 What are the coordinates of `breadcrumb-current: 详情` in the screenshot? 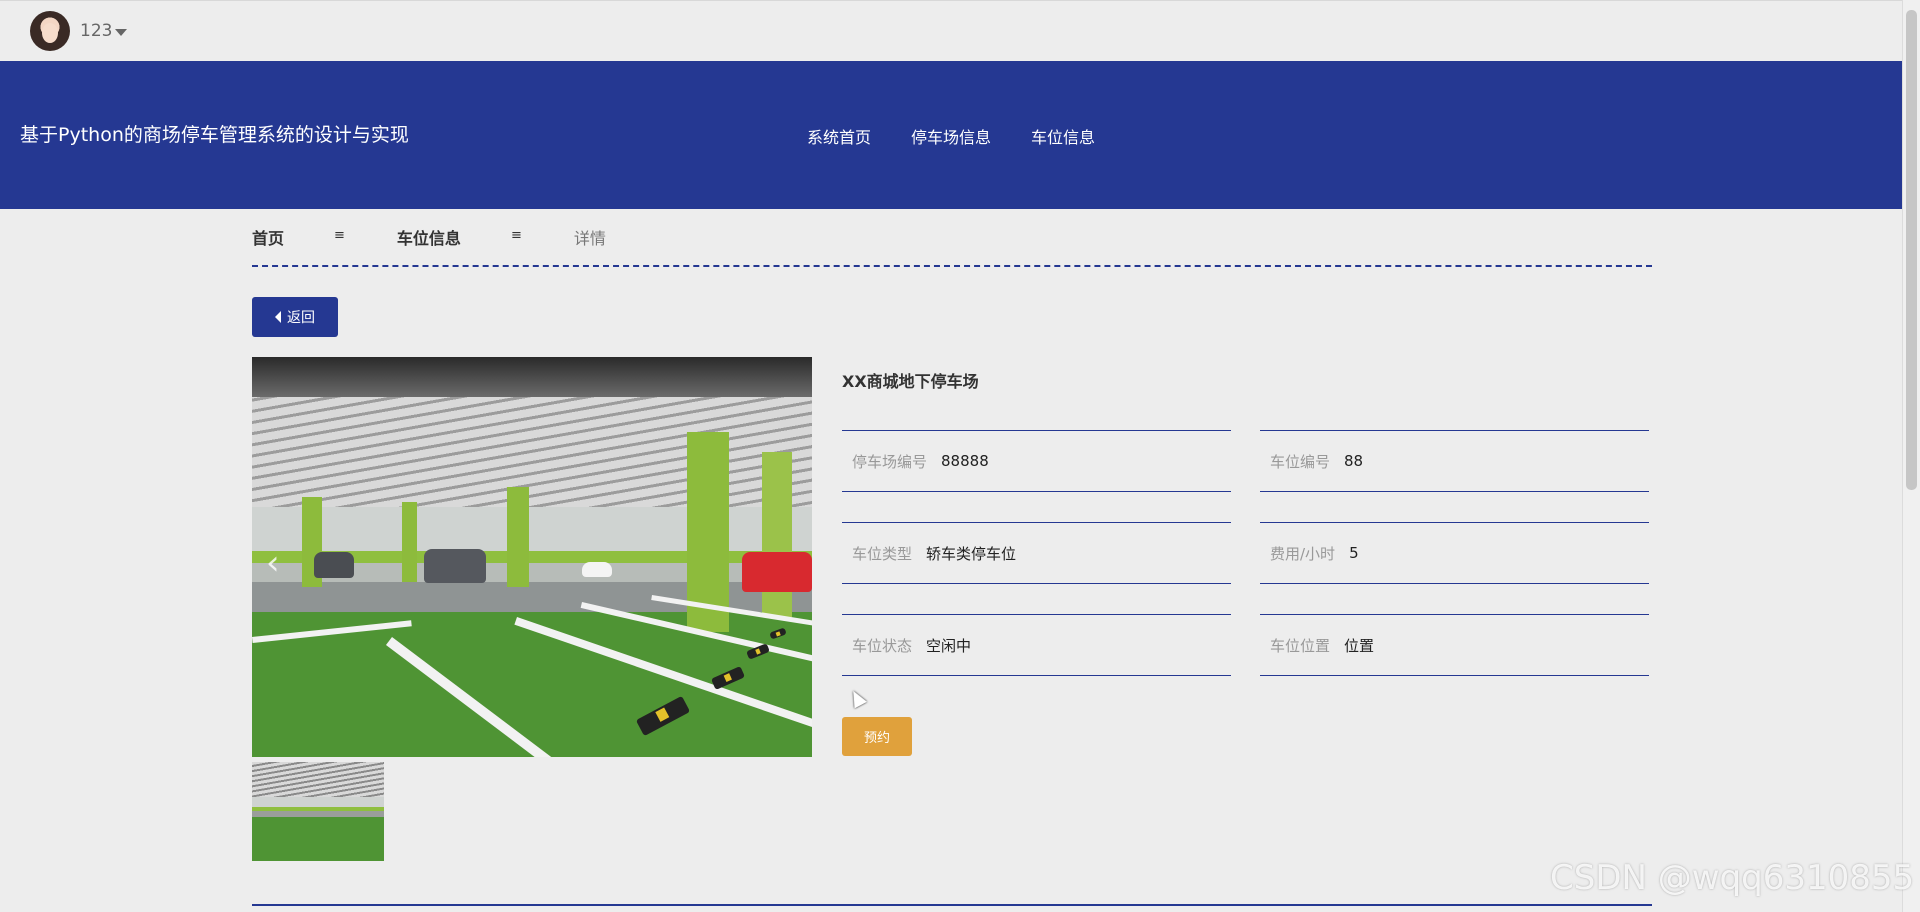 It's located at (589, 238).